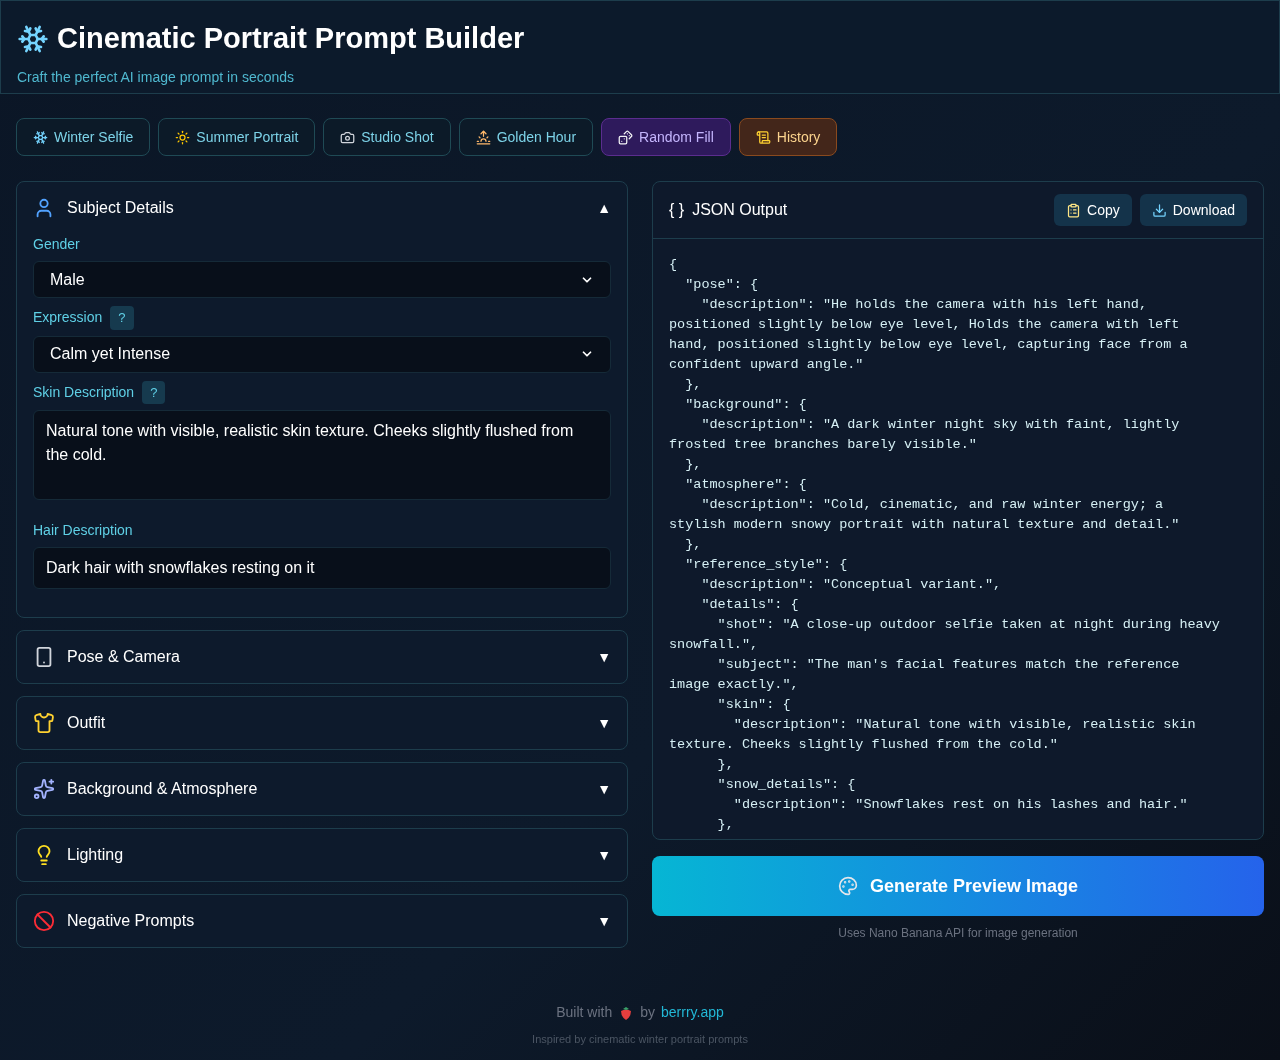 The height and width of the screenshot is (1060, 1280). What do you see at coordinates (763, 137) in the screenshot?
I see `scroll-icon` at bounding box center [763, 137].